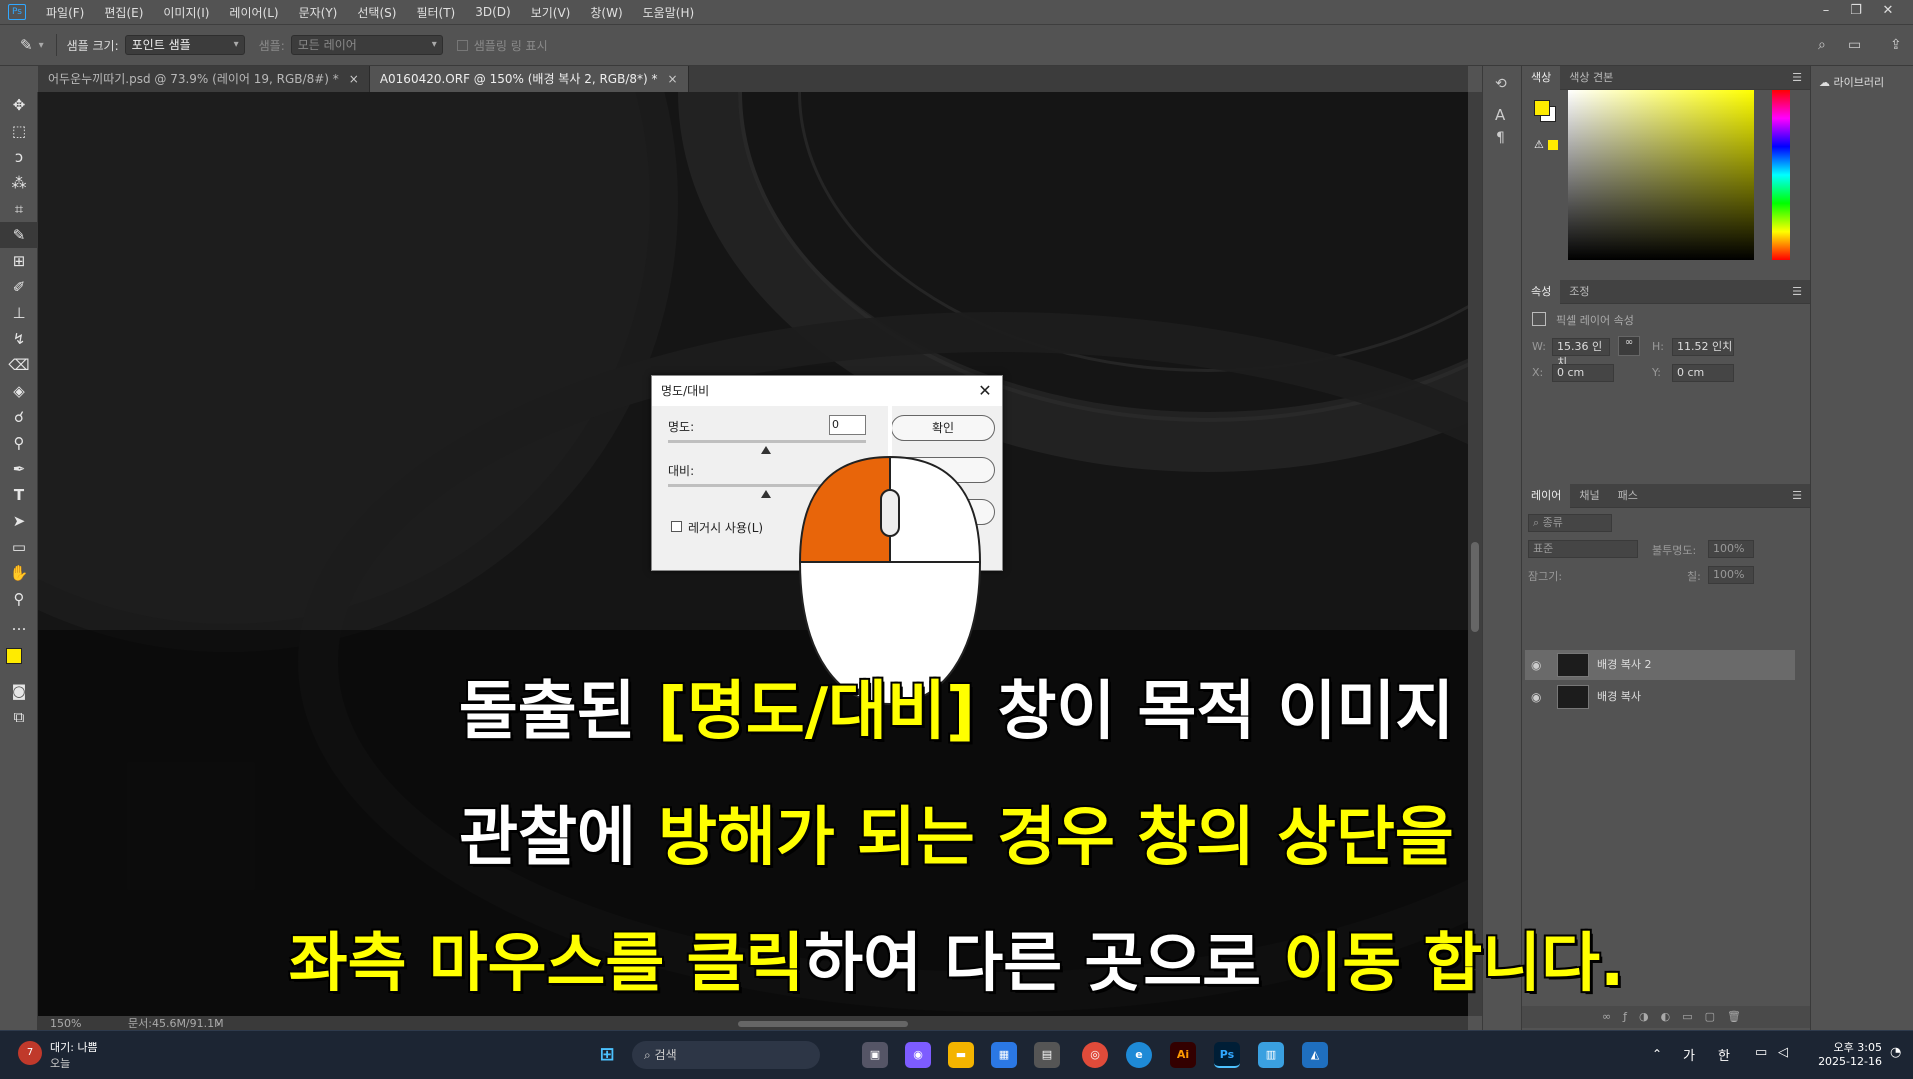 The width and height of the screenshot is (1913, 1079). I want to click on crop-tool-icon: ⌗, so click(19, 209).